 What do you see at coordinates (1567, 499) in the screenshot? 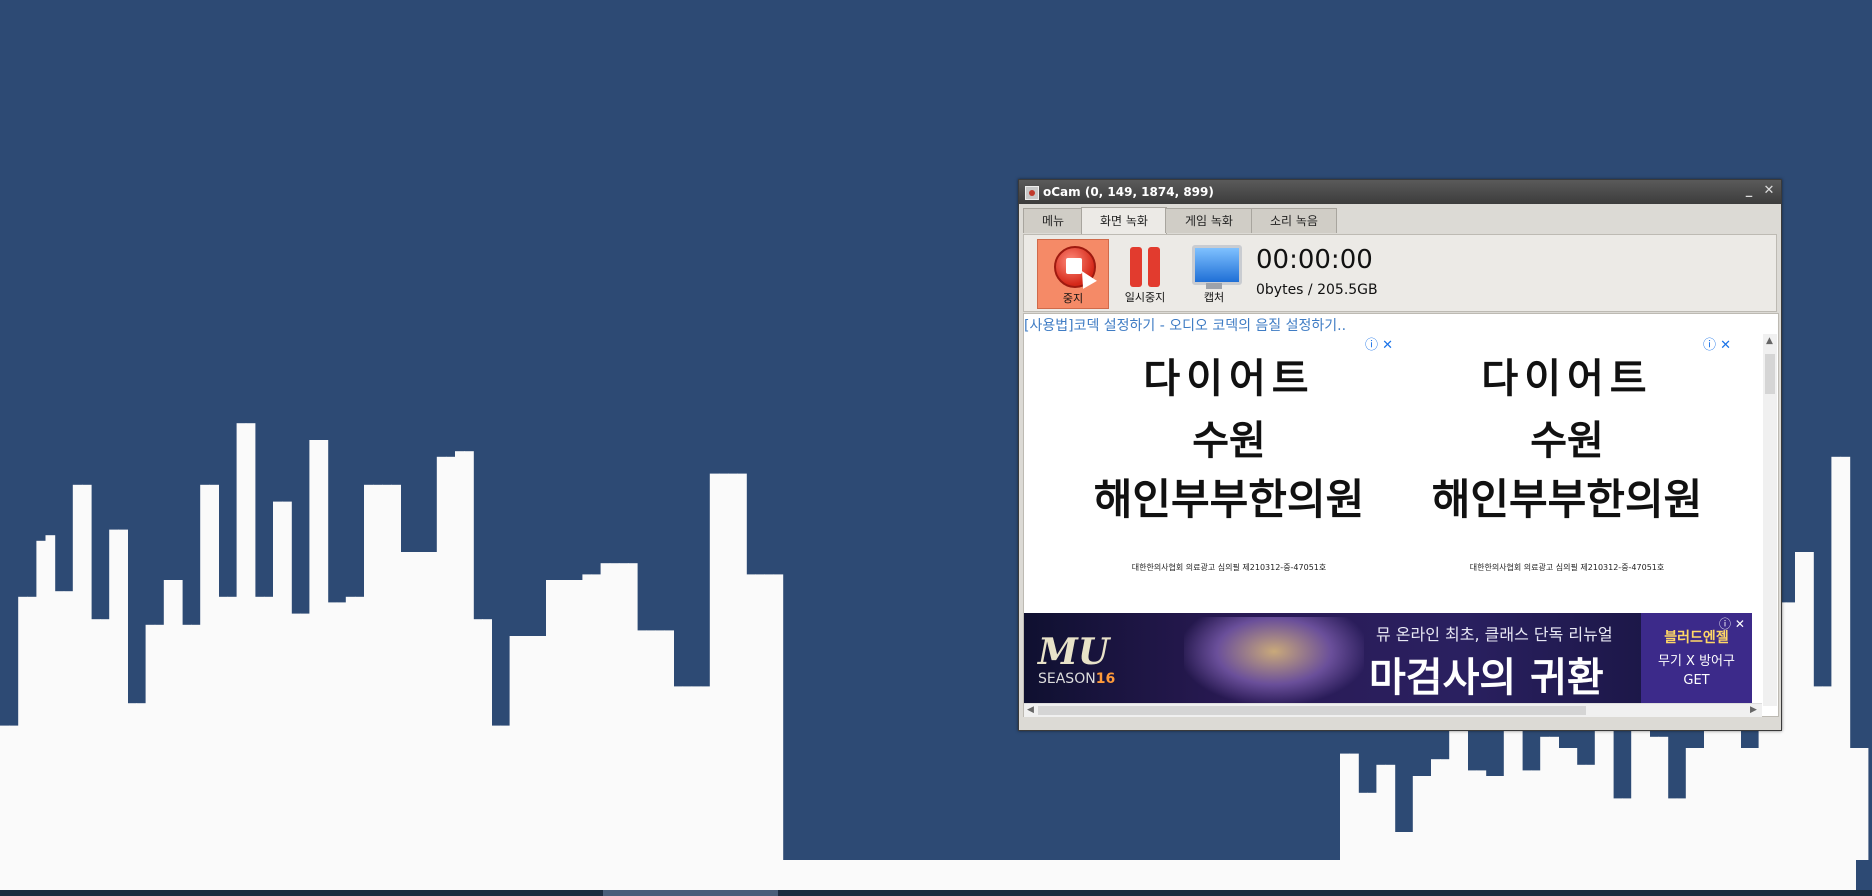
I see `ad-line3: 해인부부한의원` at bounding box center [1567, 499].